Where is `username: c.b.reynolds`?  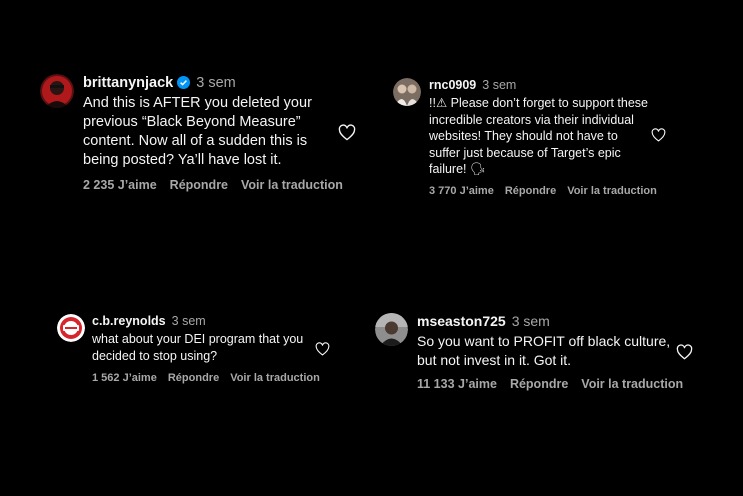
username: c.b.reynolds is located at coordinates (129, 321).